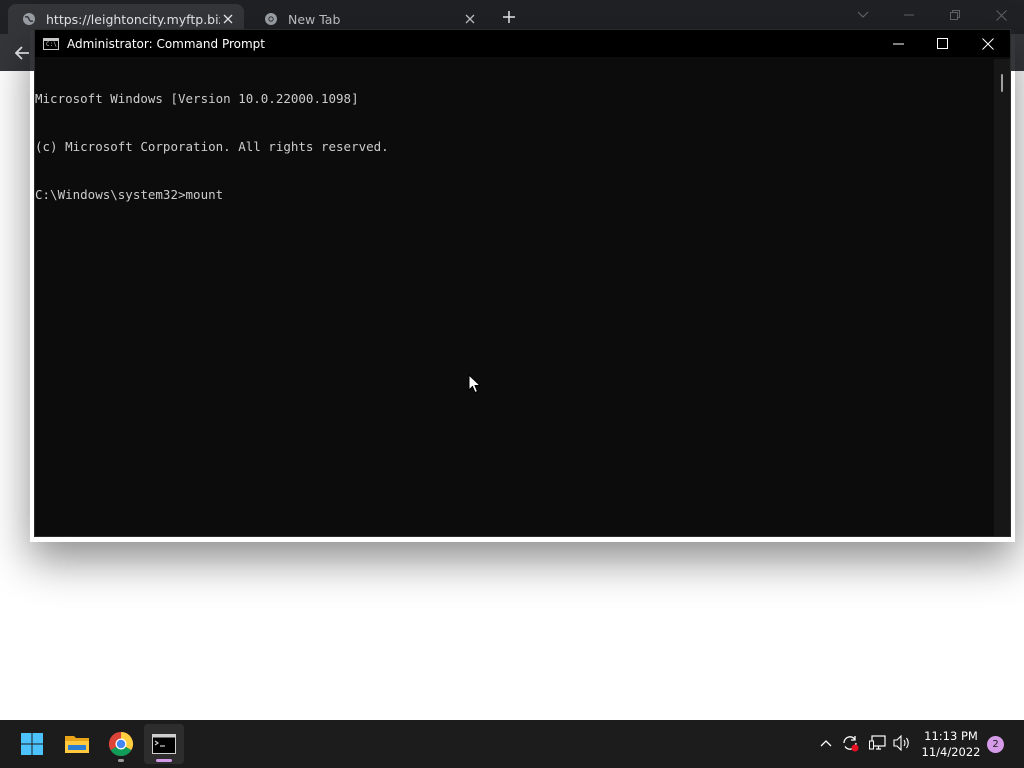 This screenshot has height=768, width=1024. What do you see at coordinates (166, 43) in the screenshot?
I see `window-title: Administrator: Command Prompt` at bounding box center [166, 43].